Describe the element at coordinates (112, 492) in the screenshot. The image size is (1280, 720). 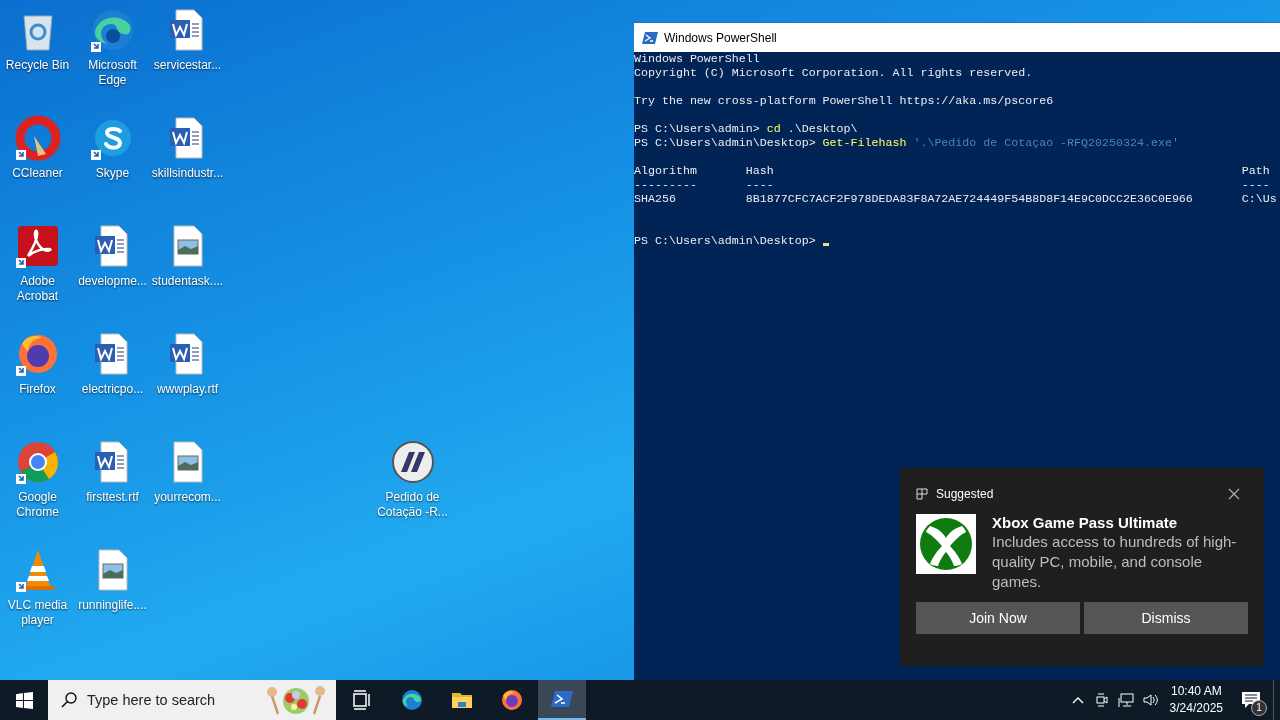
I see `desktop-item: firsttest.rtf` at that location.